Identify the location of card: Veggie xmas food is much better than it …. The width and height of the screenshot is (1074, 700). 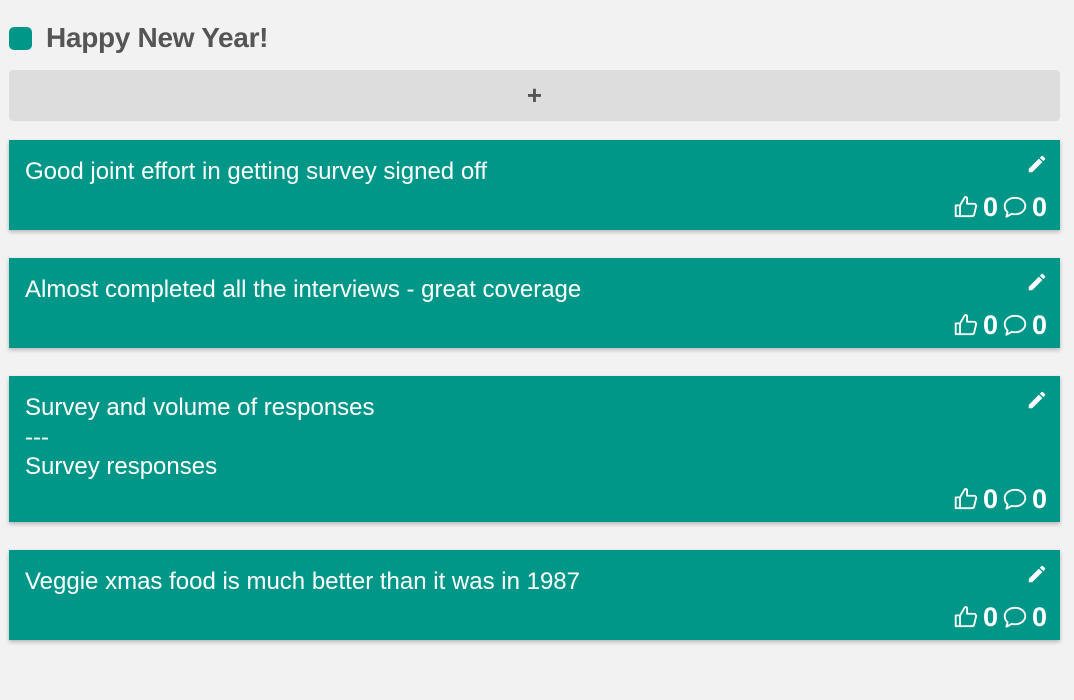
(534, 595).